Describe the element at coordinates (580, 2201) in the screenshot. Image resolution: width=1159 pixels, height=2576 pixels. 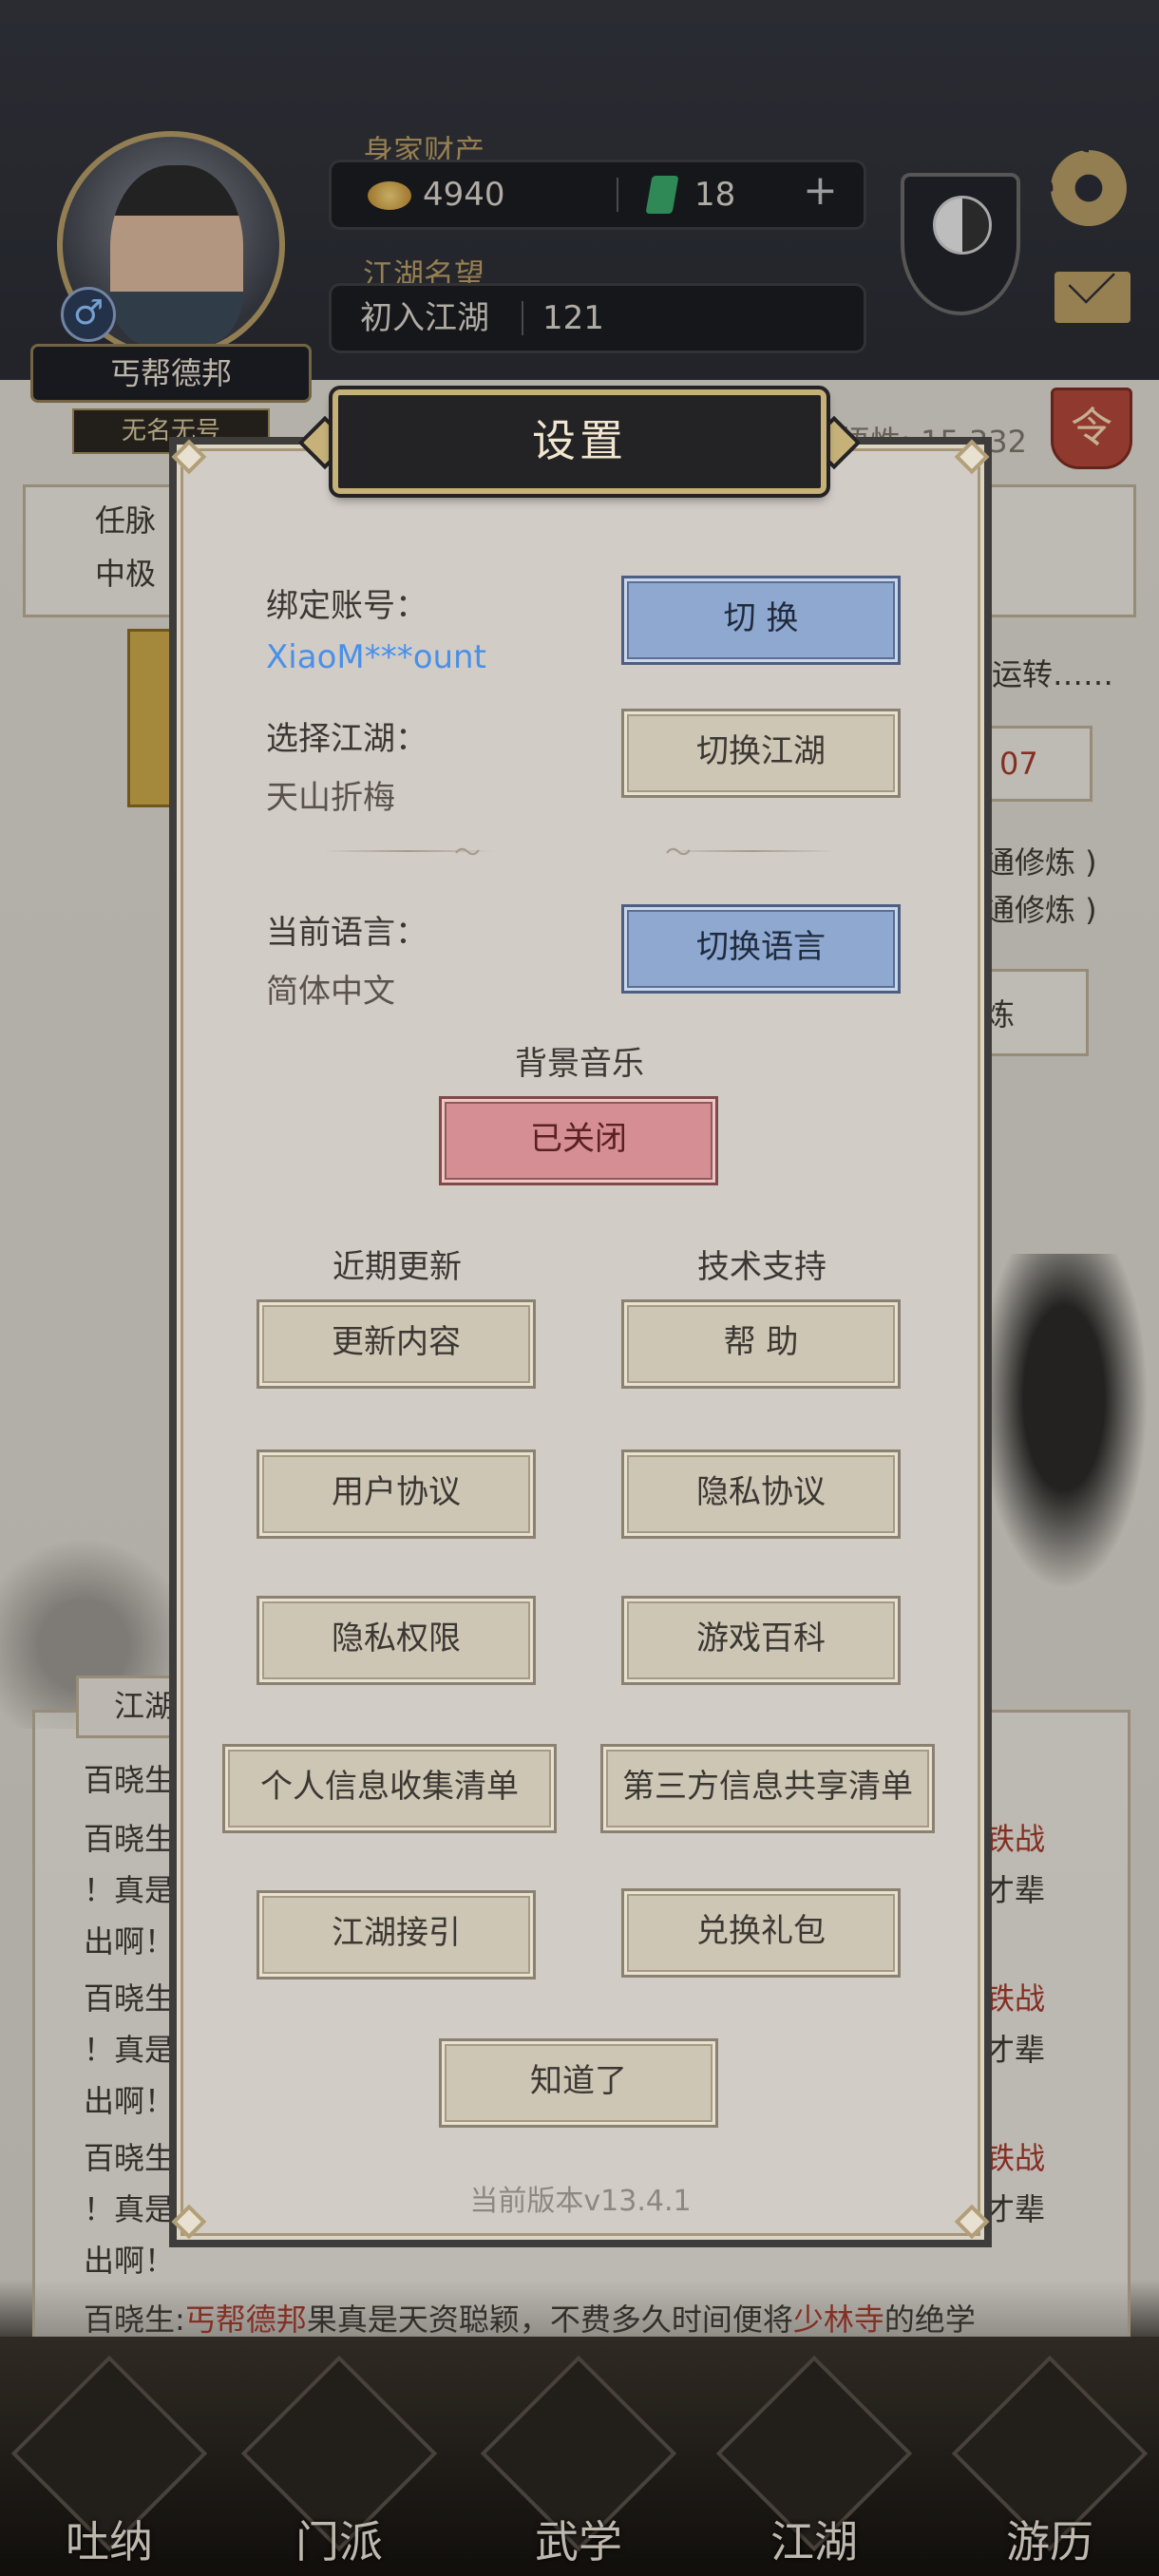
I see `version-text: 当前版本v13.4.1` at that location.